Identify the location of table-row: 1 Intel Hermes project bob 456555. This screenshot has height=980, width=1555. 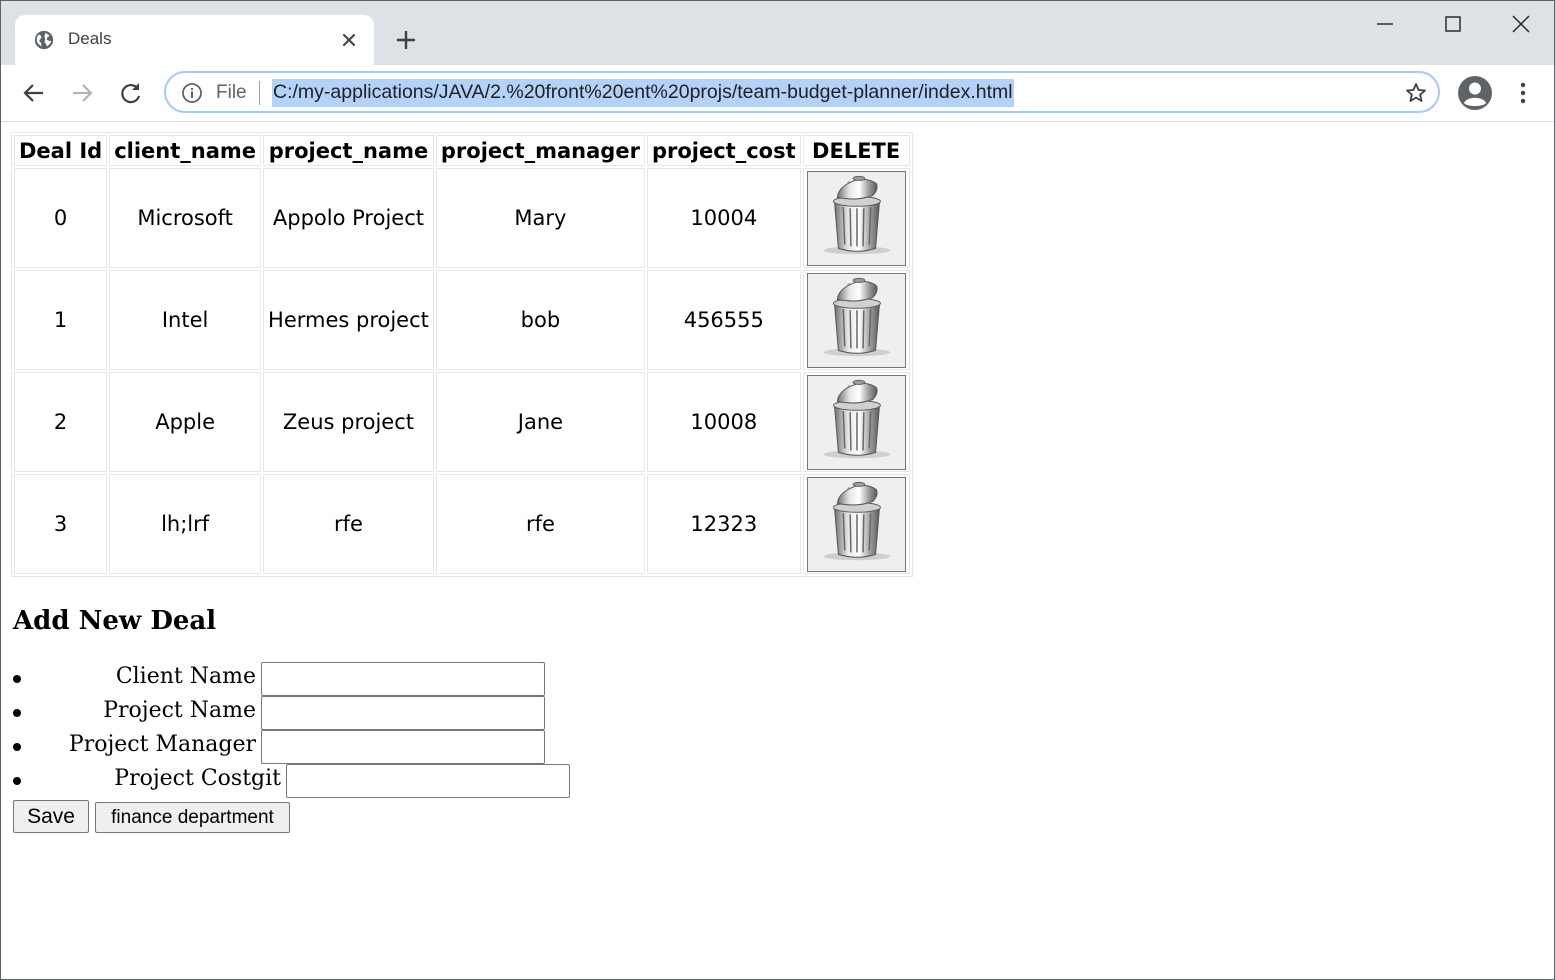
(462, 320).